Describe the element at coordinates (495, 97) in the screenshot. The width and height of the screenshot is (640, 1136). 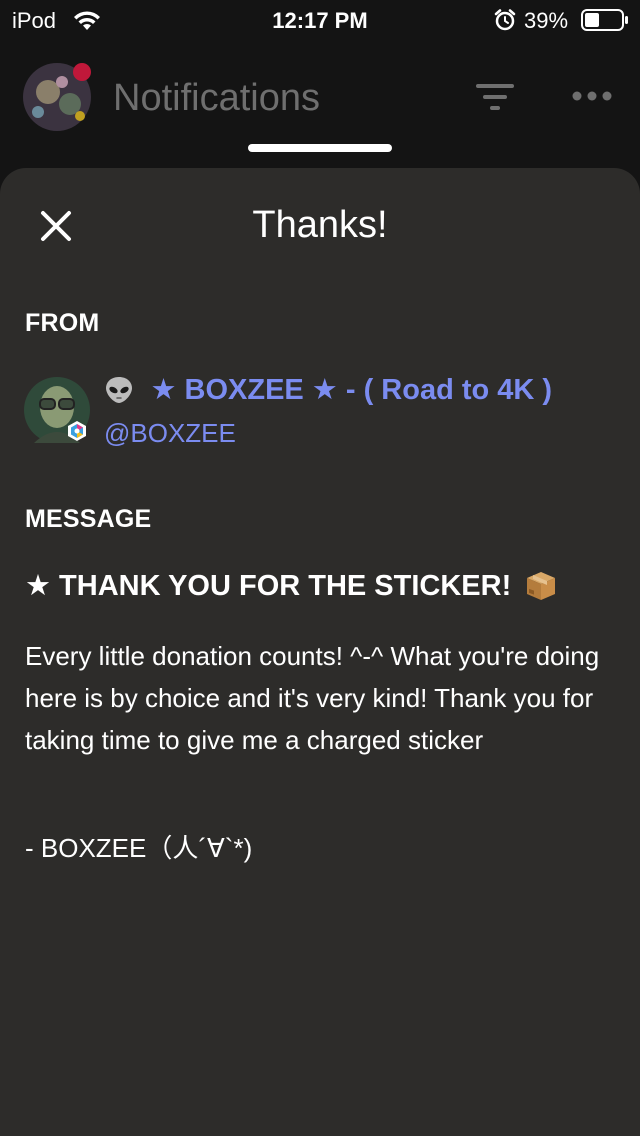
I see `filter-icon` at that location.